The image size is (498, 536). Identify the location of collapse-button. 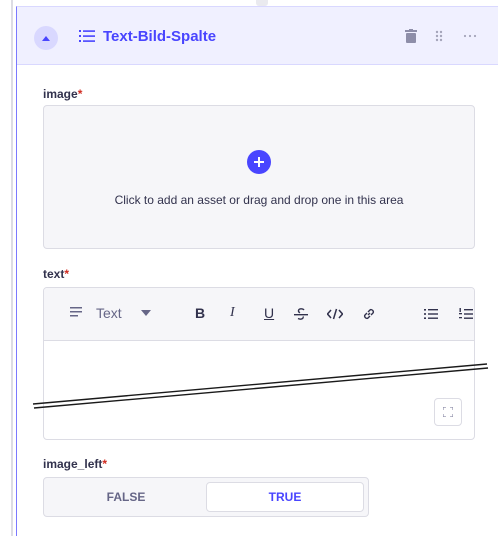
(46, 38).